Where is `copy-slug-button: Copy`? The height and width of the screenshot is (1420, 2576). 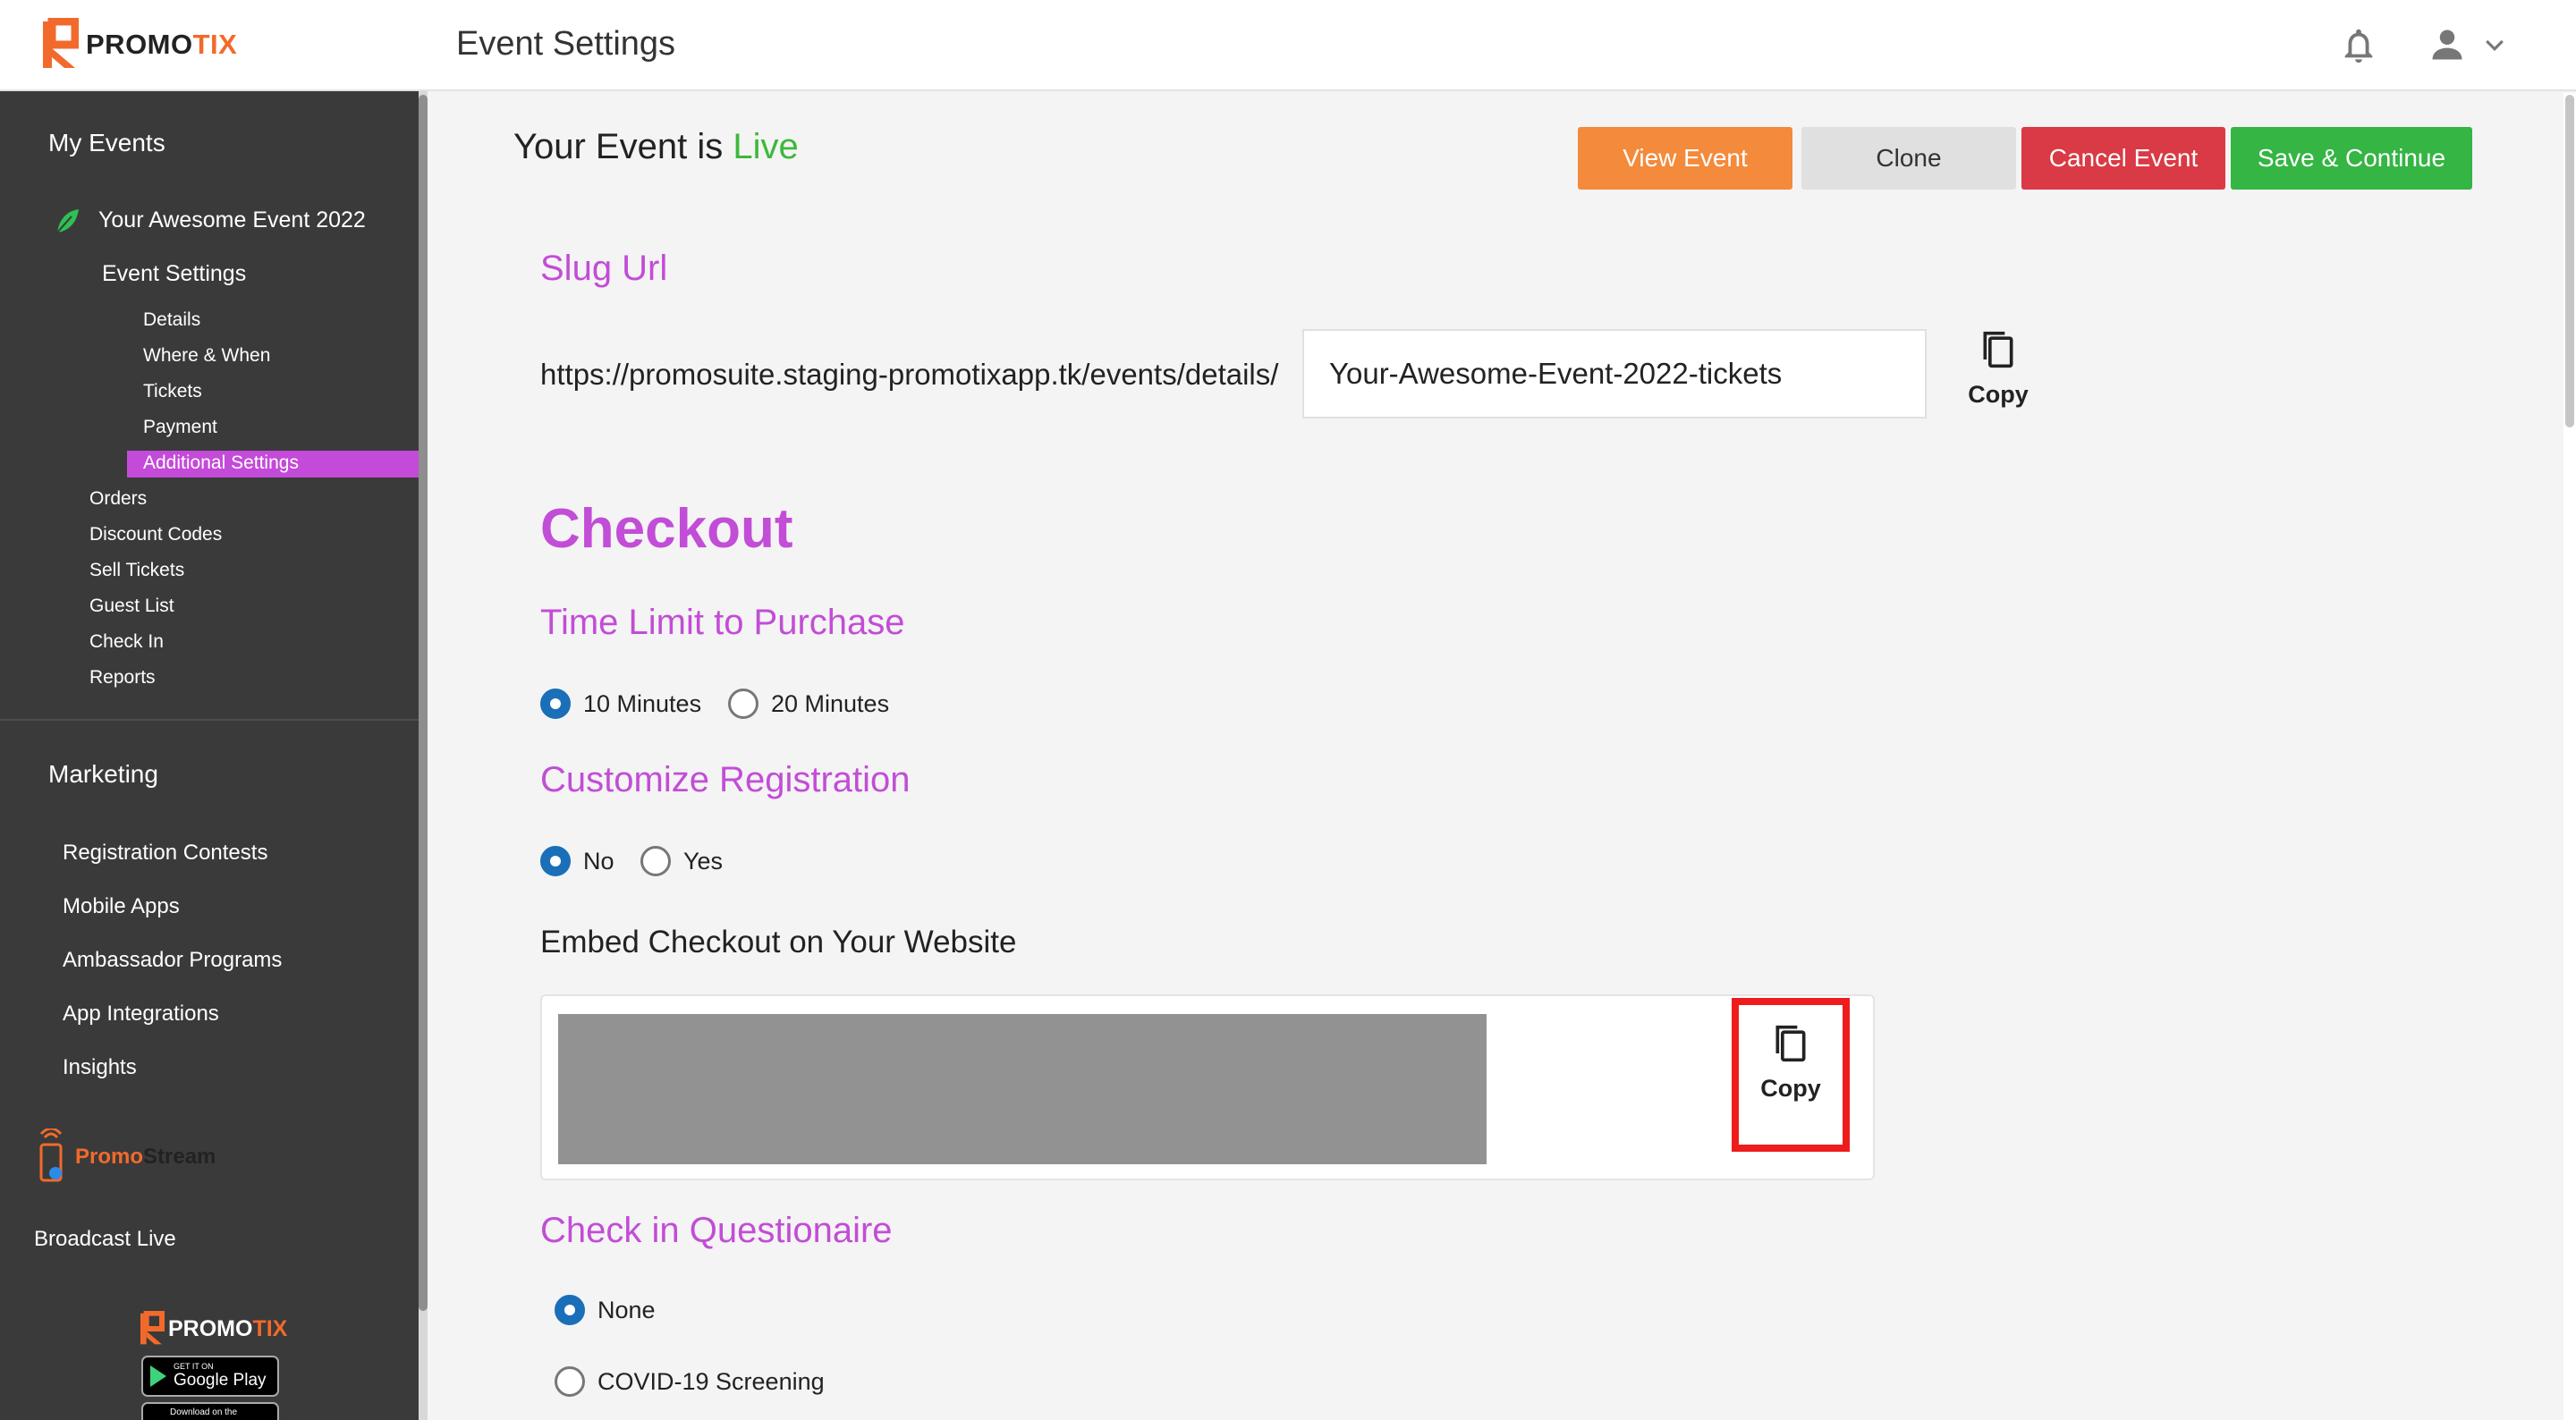 copy-slug-button: Copy is located at coordinates (1998, 368).